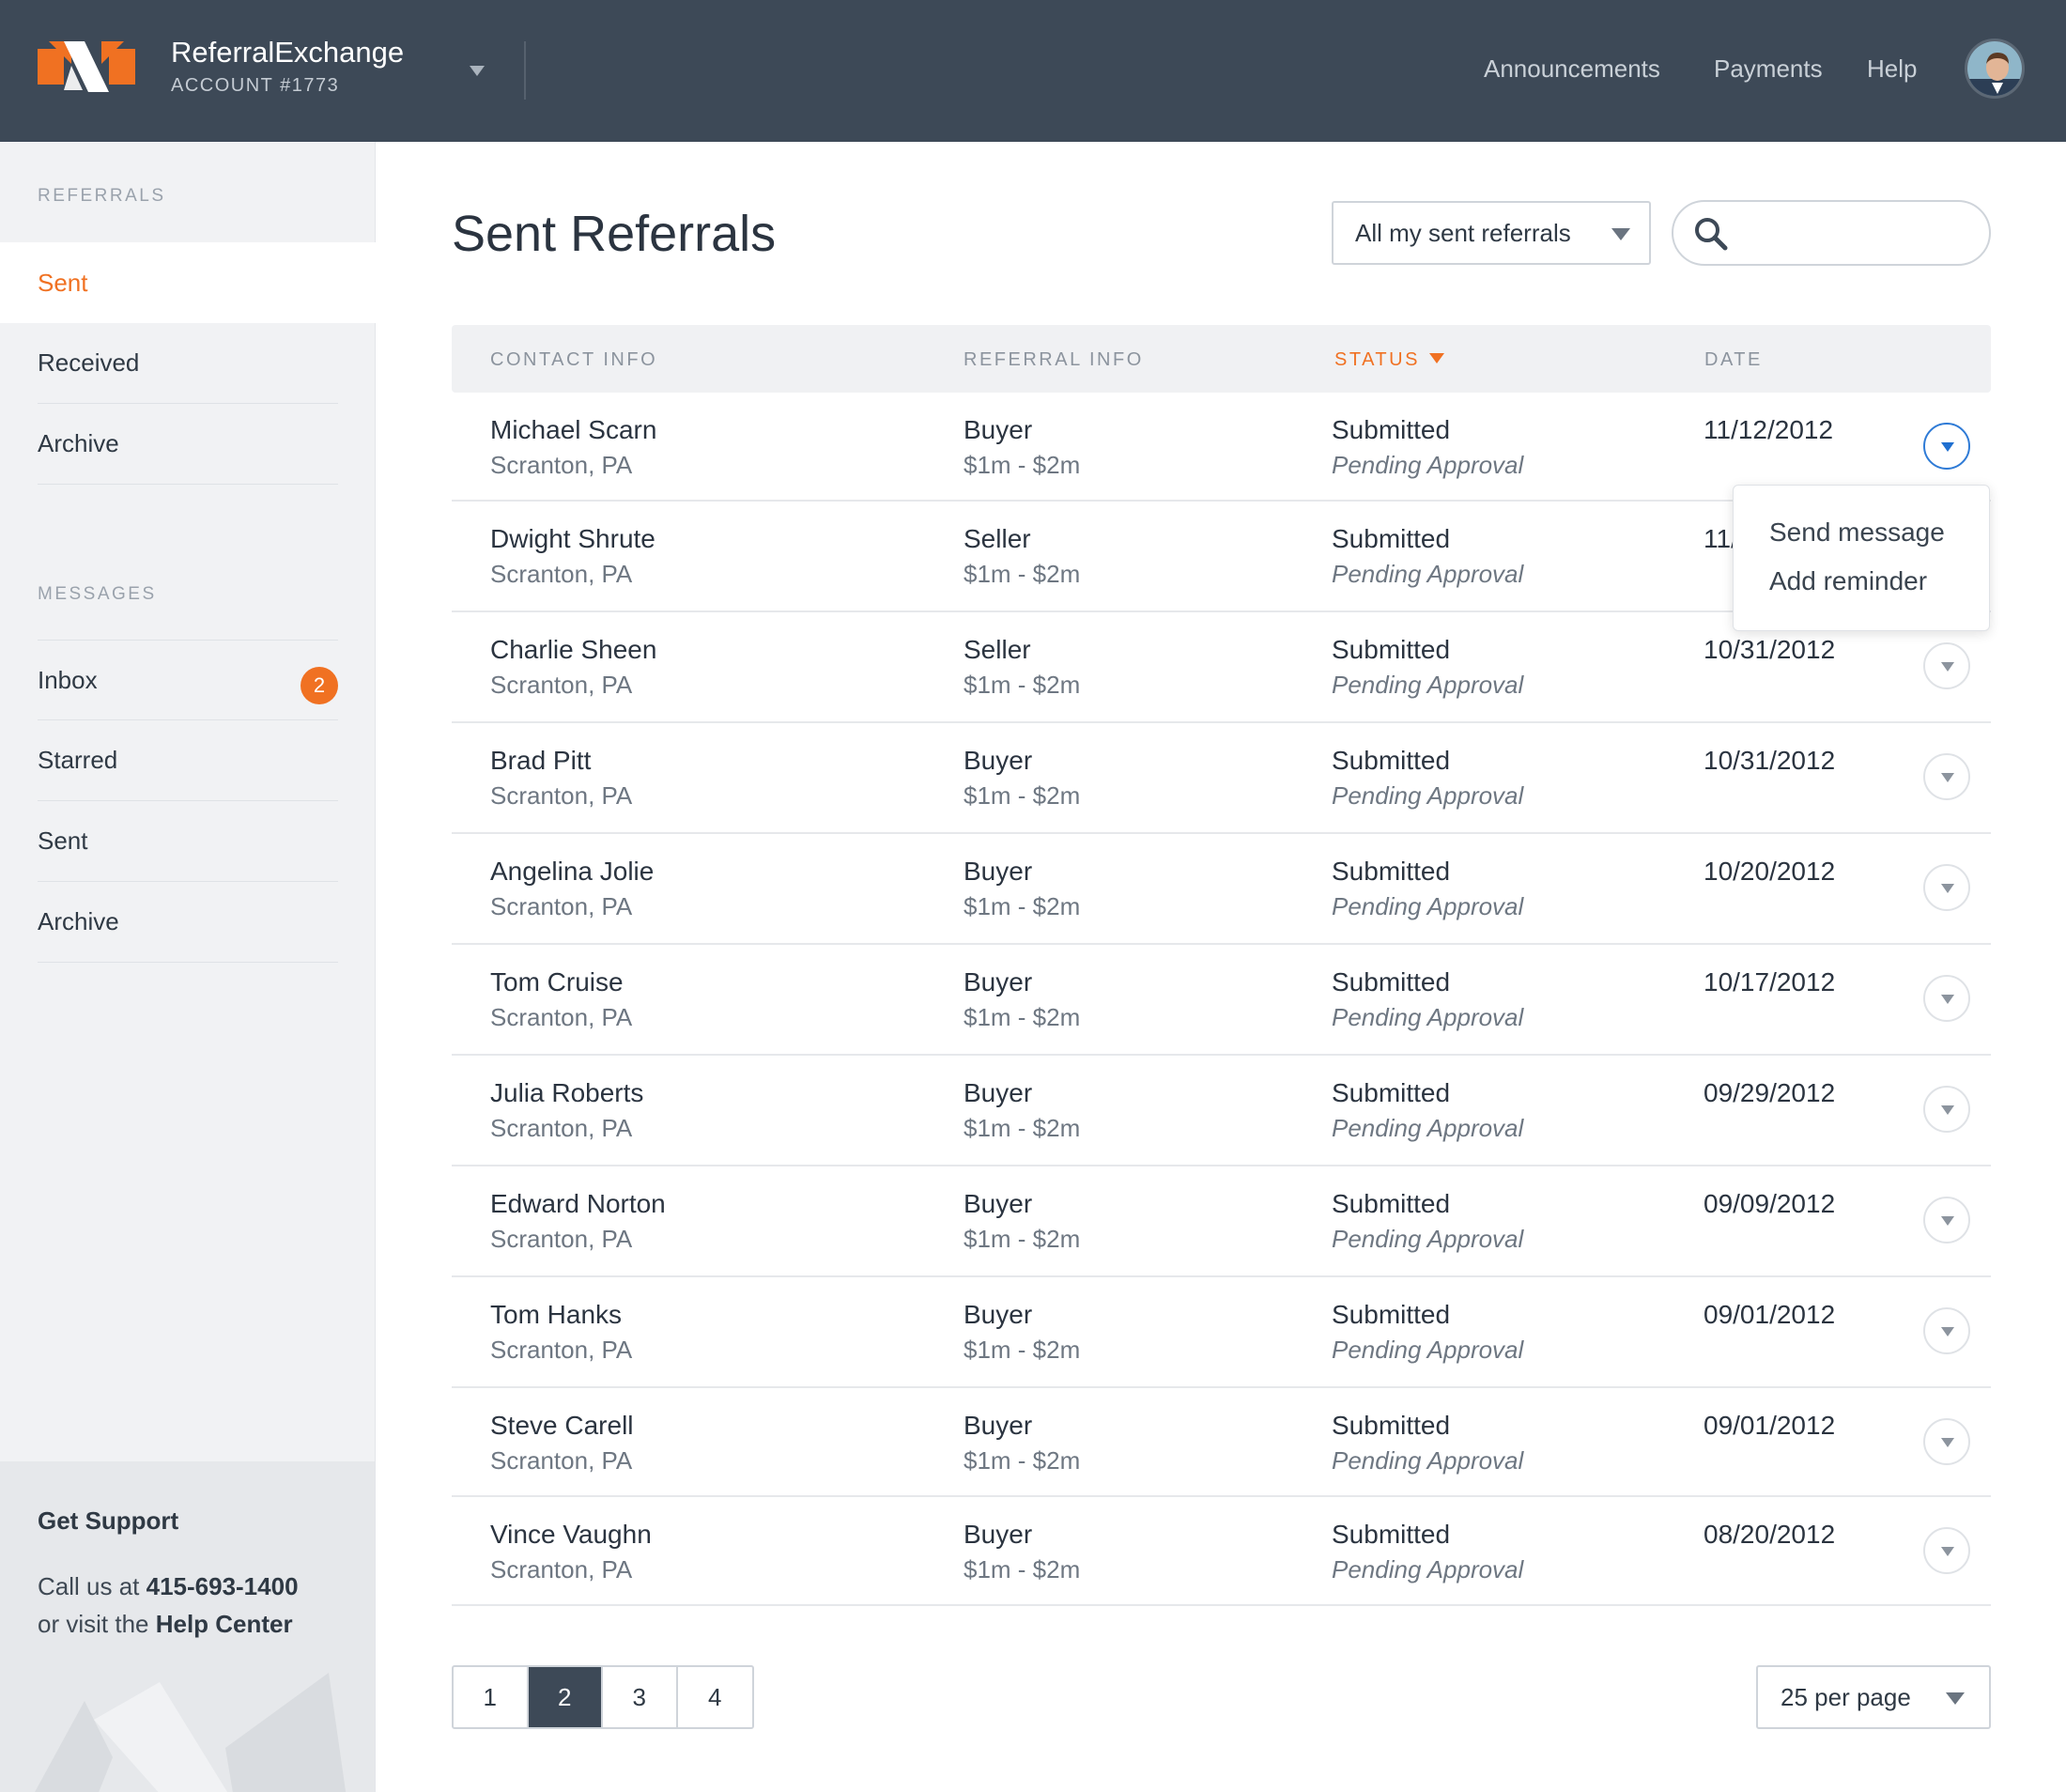  What do you see at coordinates (1389, 360) in the screenshot?
I see `column-header-status: STATUS` at bounding box center [1389, 360].